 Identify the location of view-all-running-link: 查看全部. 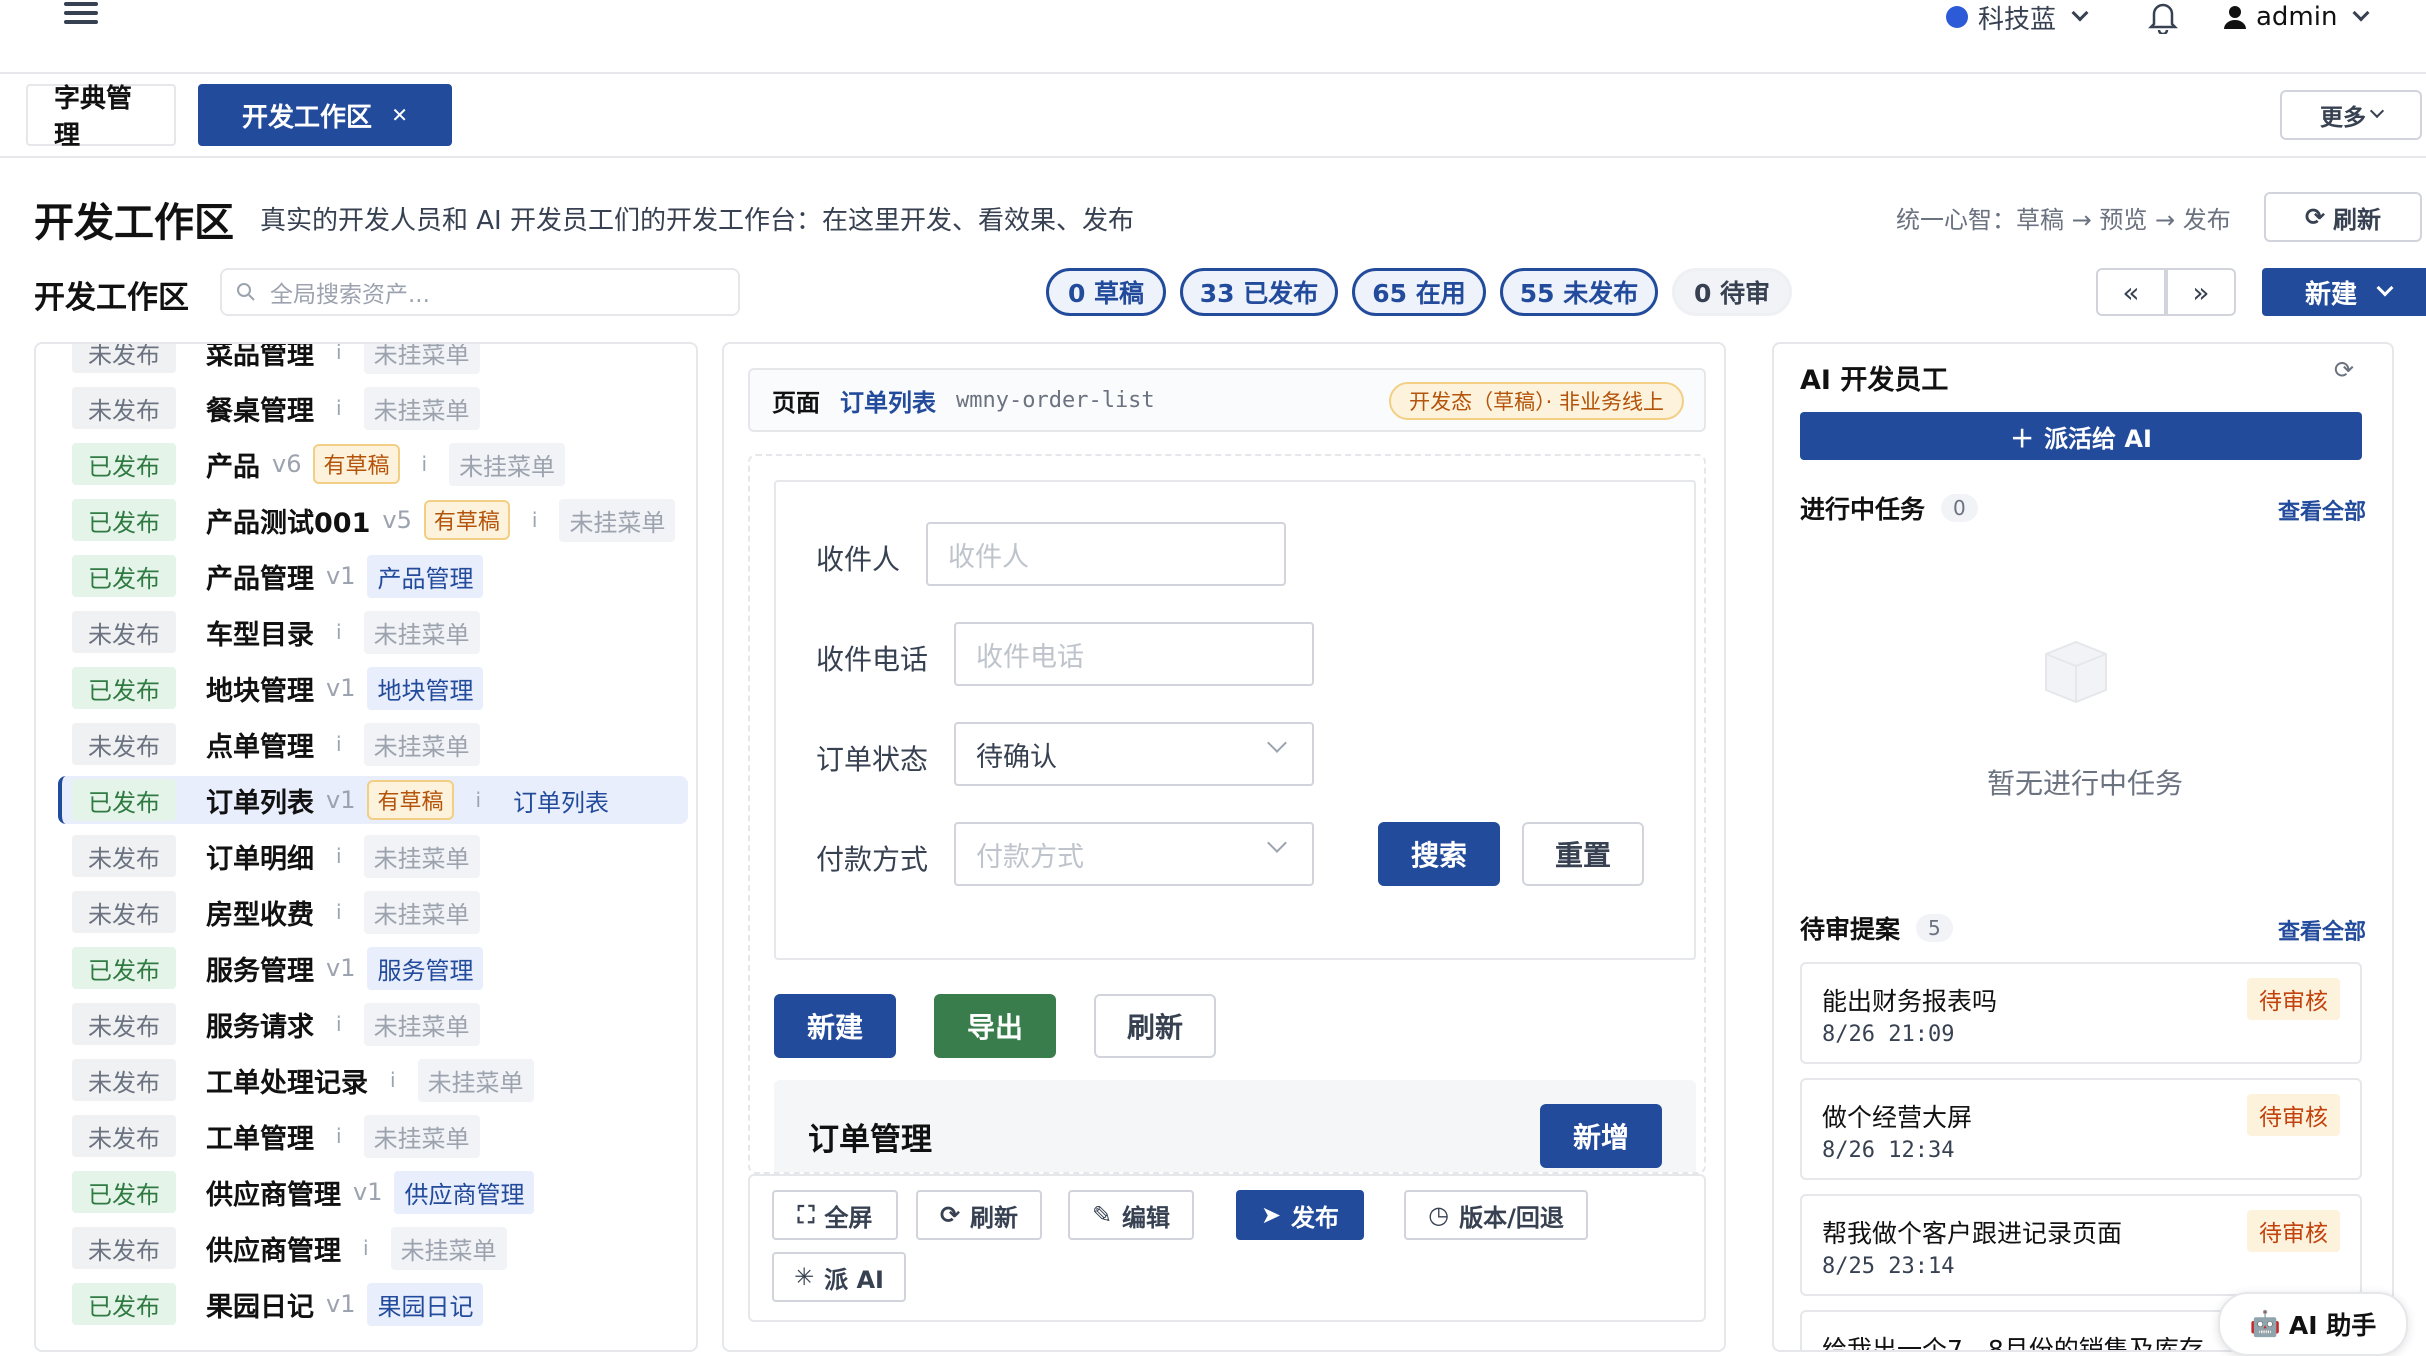
(2322, 510).